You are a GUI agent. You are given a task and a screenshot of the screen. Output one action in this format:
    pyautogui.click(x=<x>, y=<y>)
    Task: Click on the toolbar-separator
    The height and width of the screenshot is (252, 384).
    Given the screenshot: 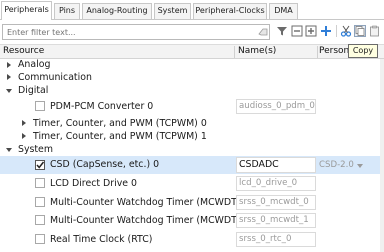 What is the action you would take?
    pyautogui.click(x=336, y=31)
    